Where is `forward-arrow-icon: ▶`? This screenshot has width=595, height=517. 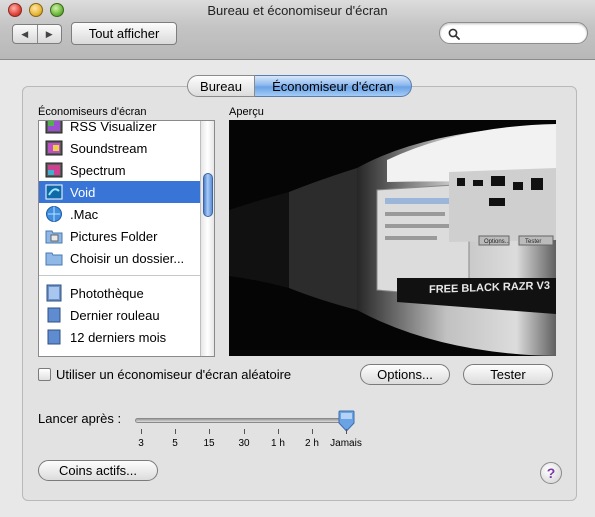 forward-arrow-icon: ▶ is located at coordinates (49, 33).